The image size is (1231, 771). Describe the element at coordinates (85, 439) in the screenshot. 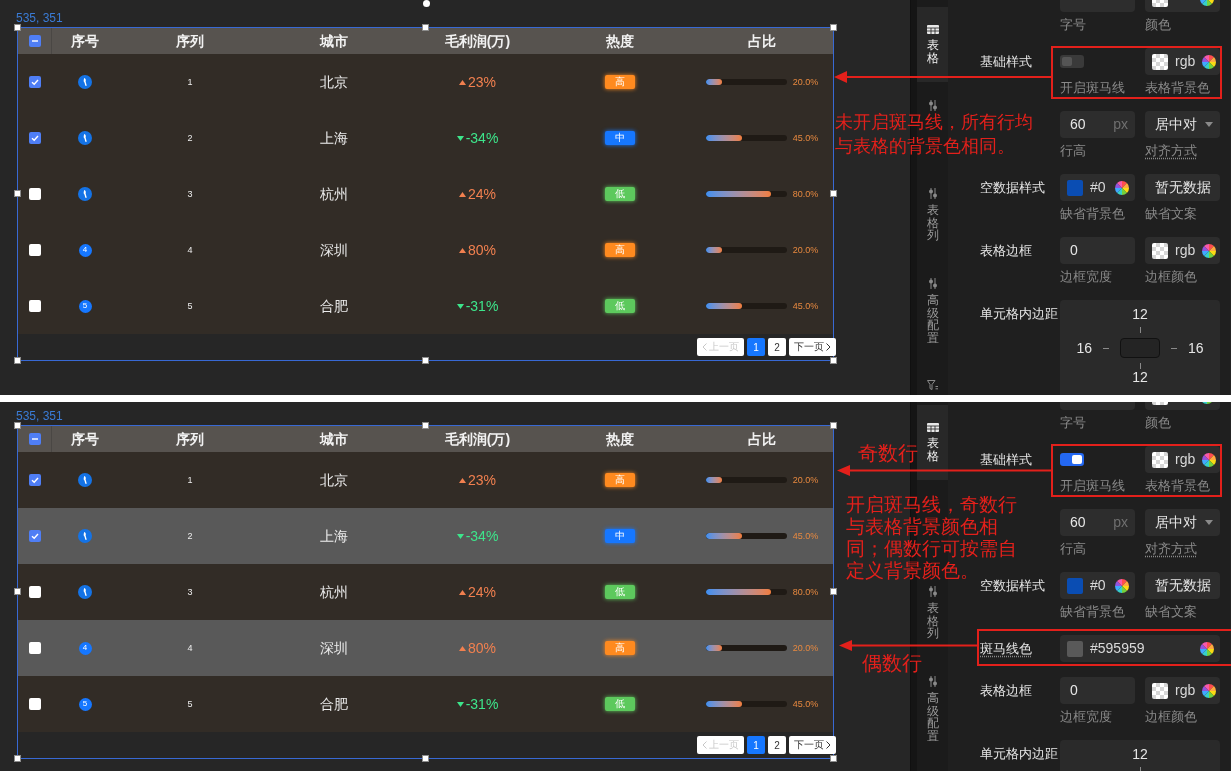

I see `column-header: 序号` at that location.